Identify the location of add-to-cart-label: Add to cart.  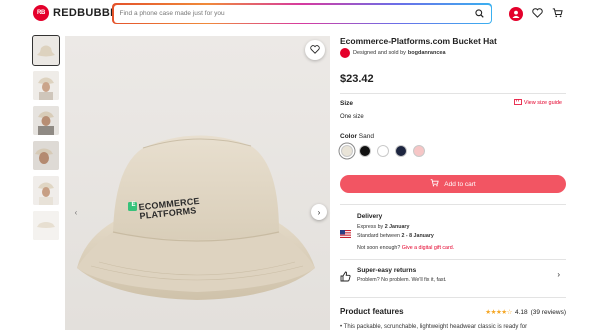
(460, 184).